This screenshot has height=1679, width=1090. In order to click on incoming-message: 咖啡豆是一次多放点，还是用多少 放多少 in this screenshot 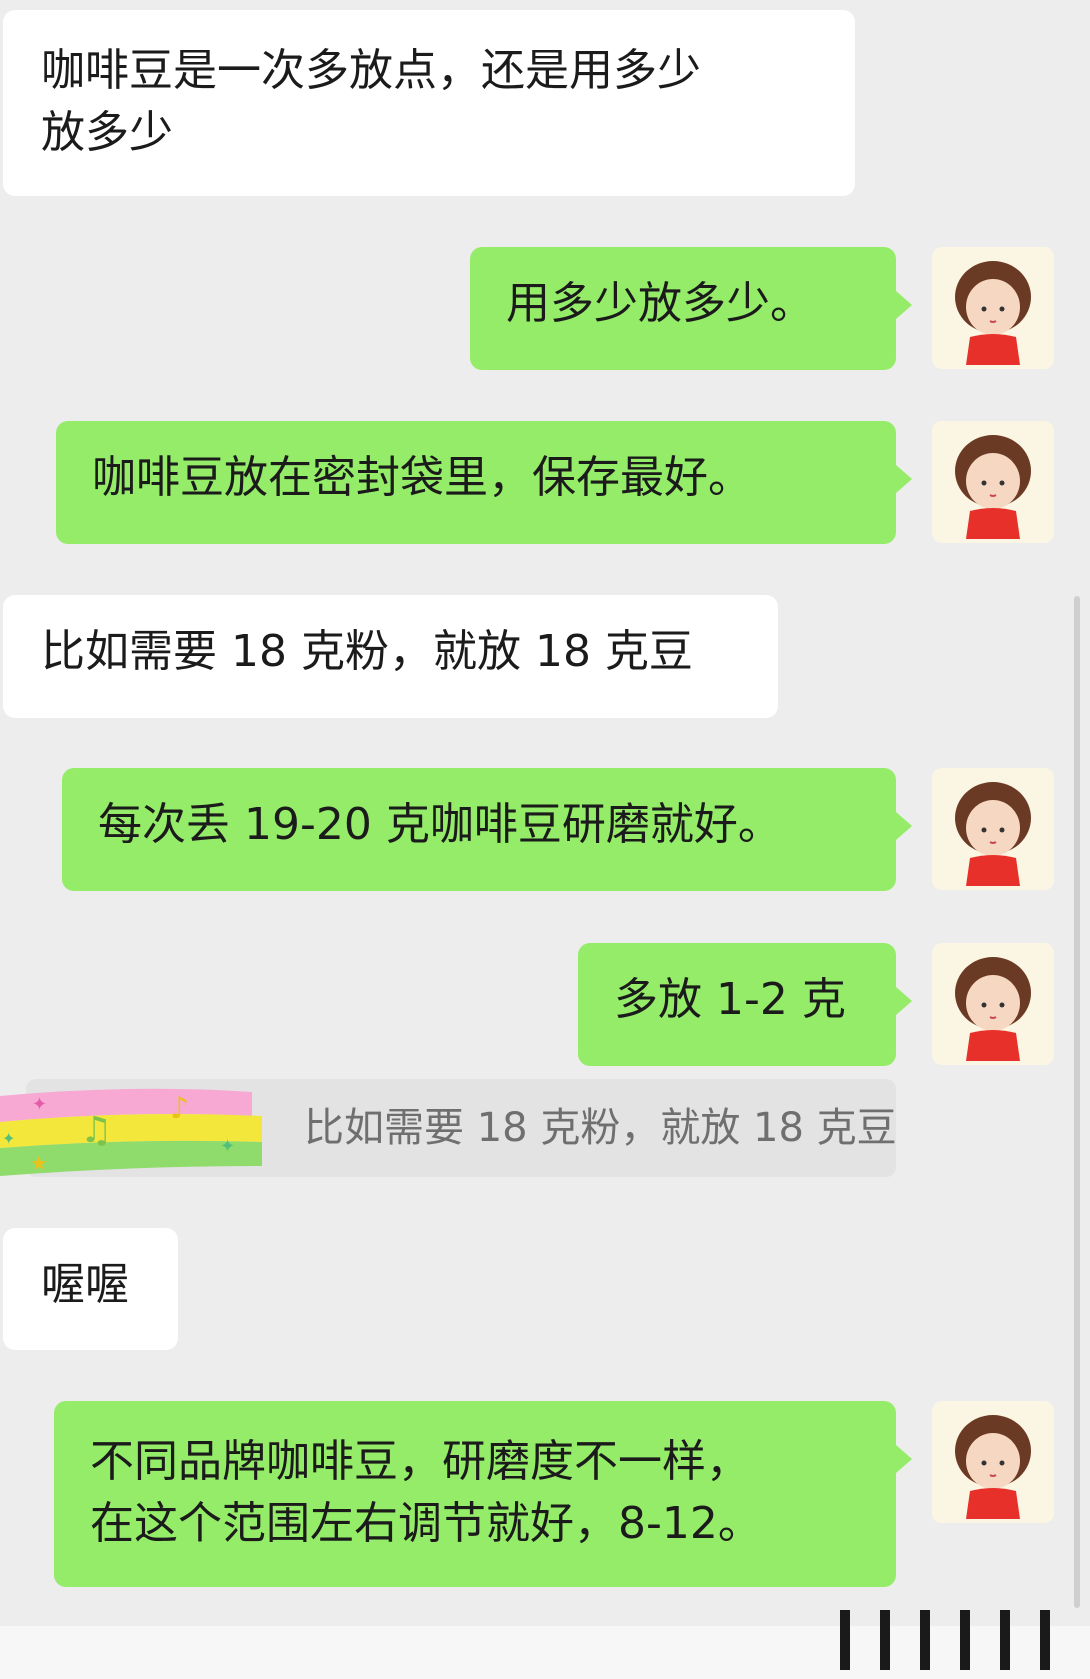, I will do `click(429, 103)`.